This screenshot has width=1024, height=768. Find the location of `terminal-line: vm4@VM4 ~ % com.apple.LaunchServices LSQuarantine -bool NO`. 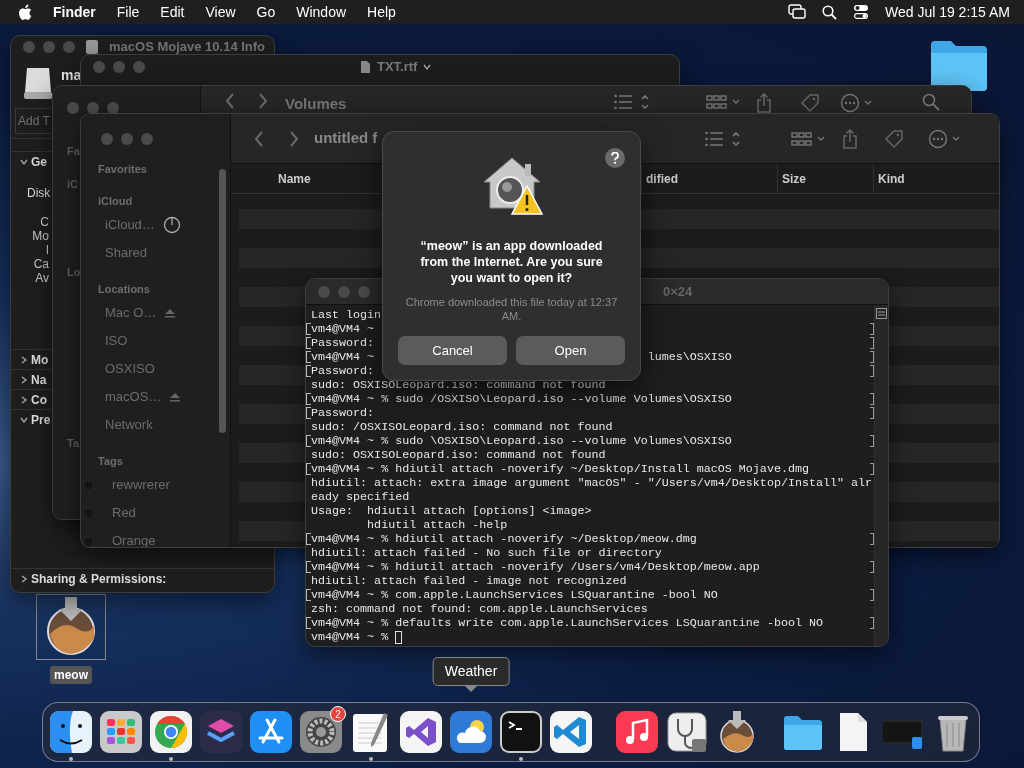

terminal-line: vm4@VM4 ~ % com.apple.LaunchServices LSQuarantine -bool NO is located at coordinates (514, 595).